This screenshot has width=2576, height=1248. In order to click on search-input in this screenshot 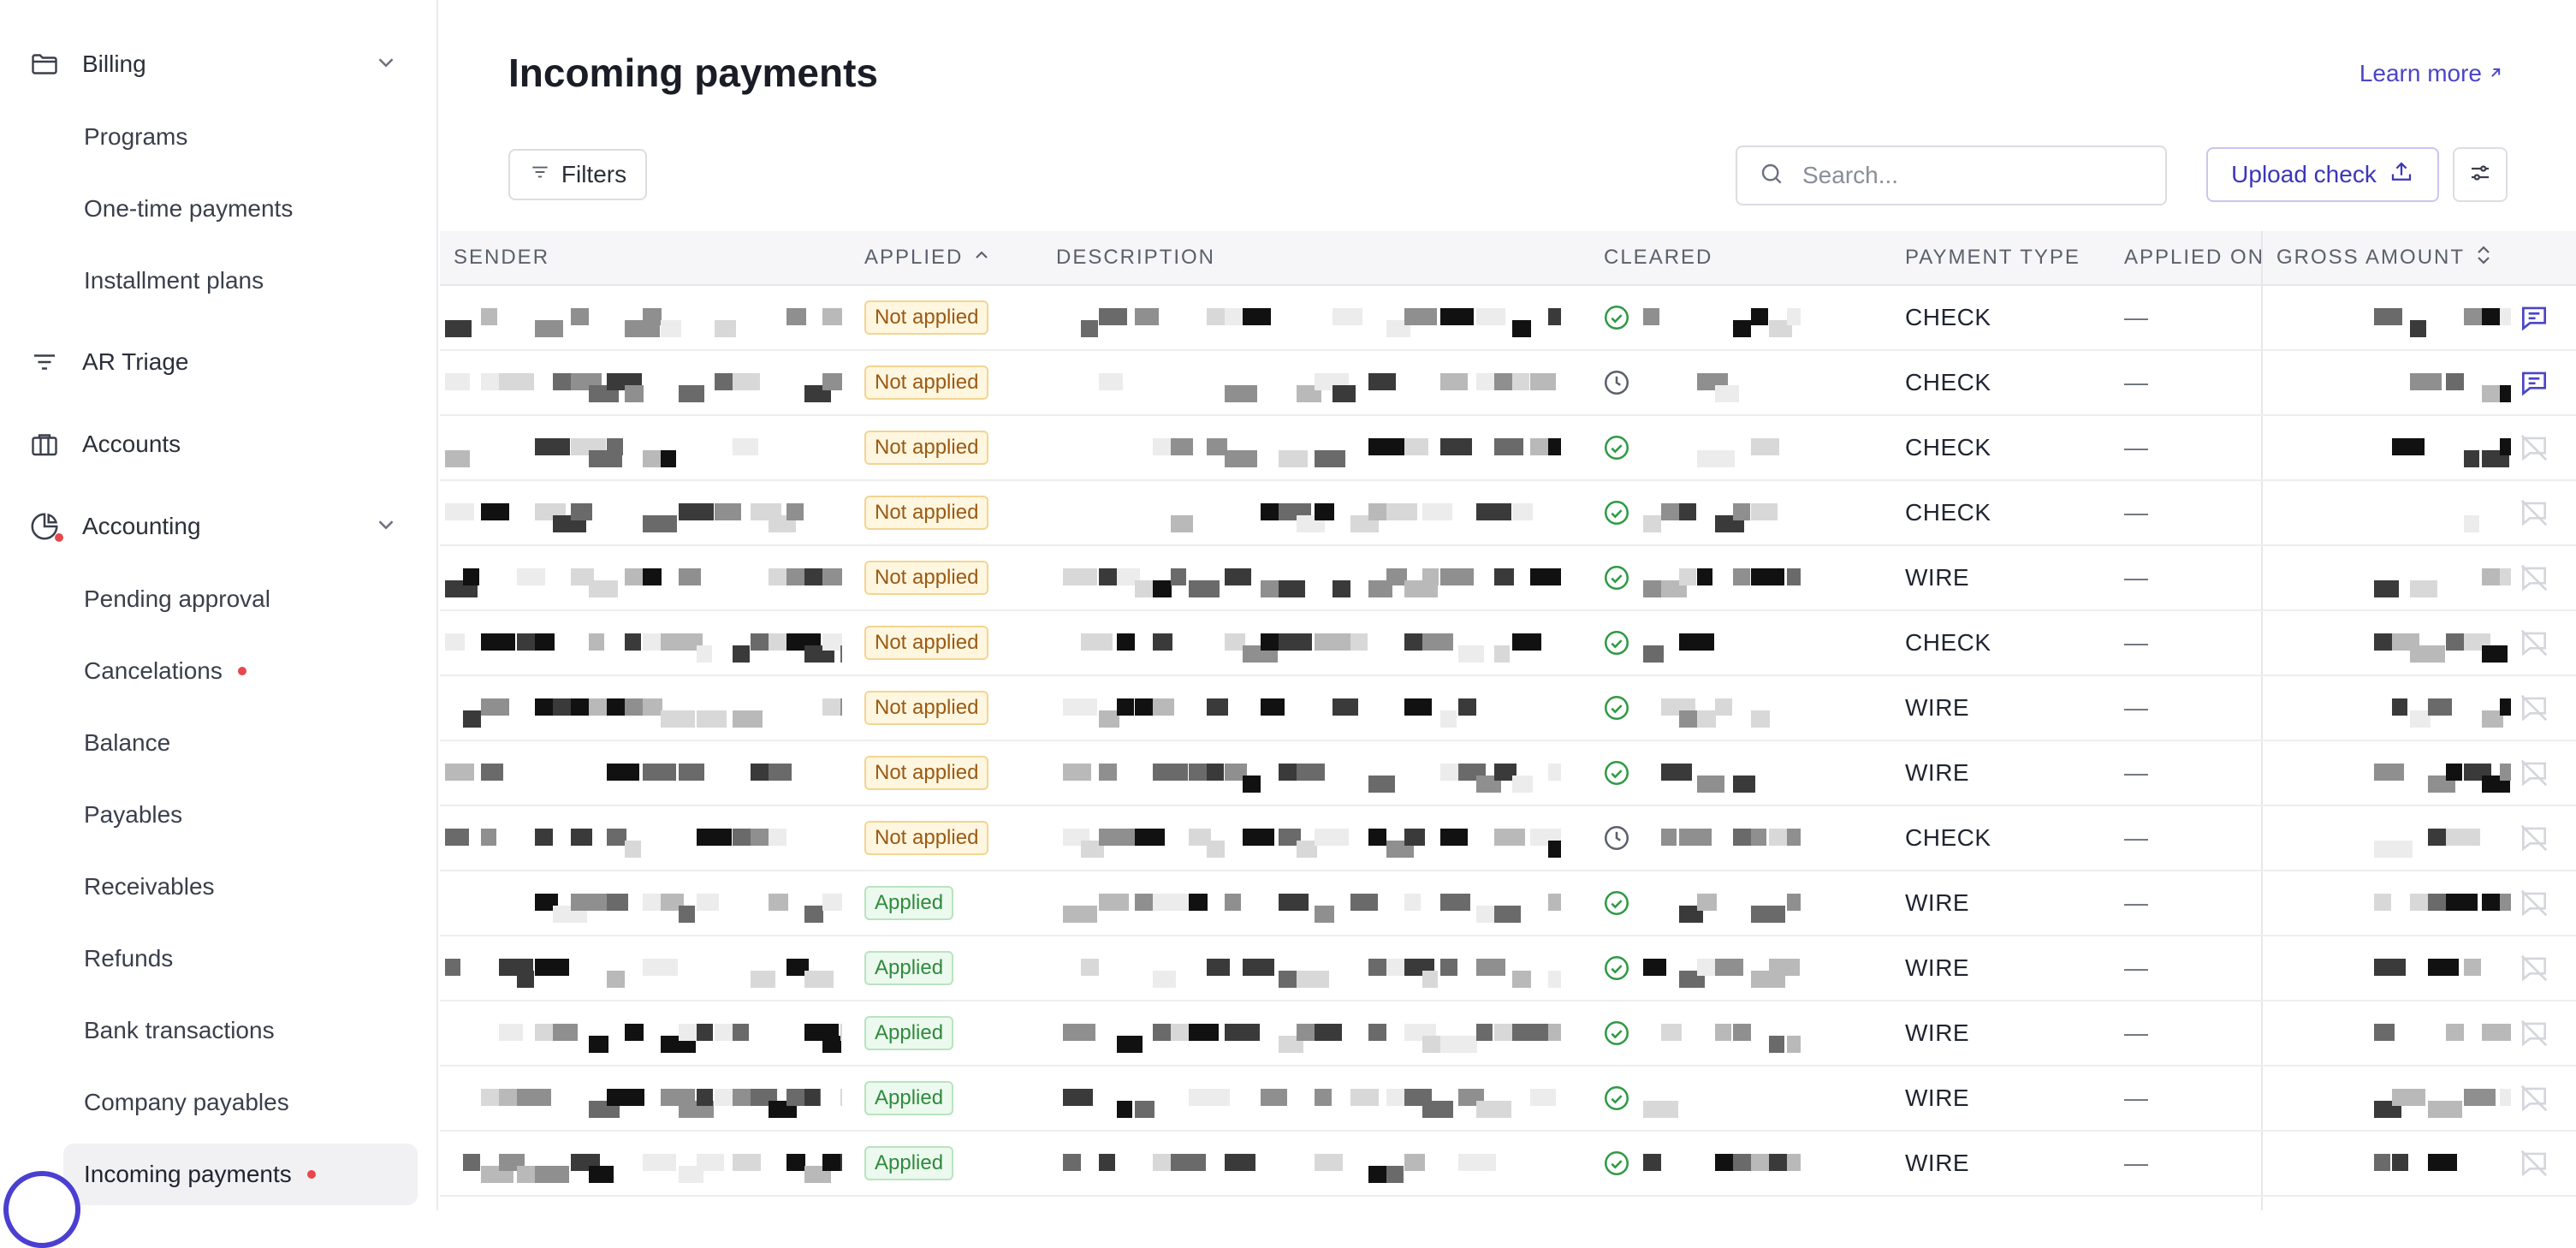, I will do `click(1965, 175)`.